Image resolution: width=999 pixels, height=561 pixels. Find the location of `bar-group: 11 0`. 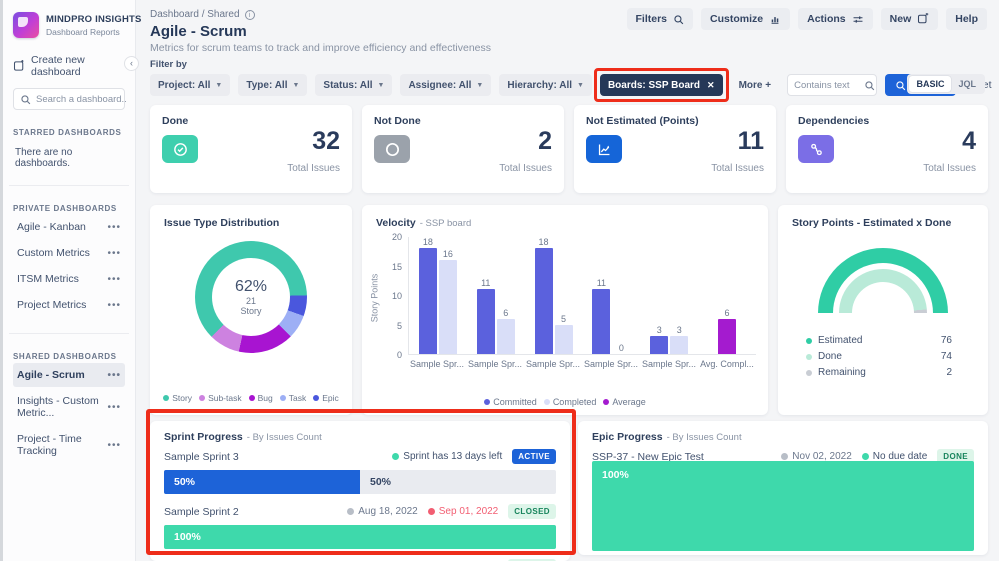

bar-group: 11 0 is located at coordinates (611, 295).